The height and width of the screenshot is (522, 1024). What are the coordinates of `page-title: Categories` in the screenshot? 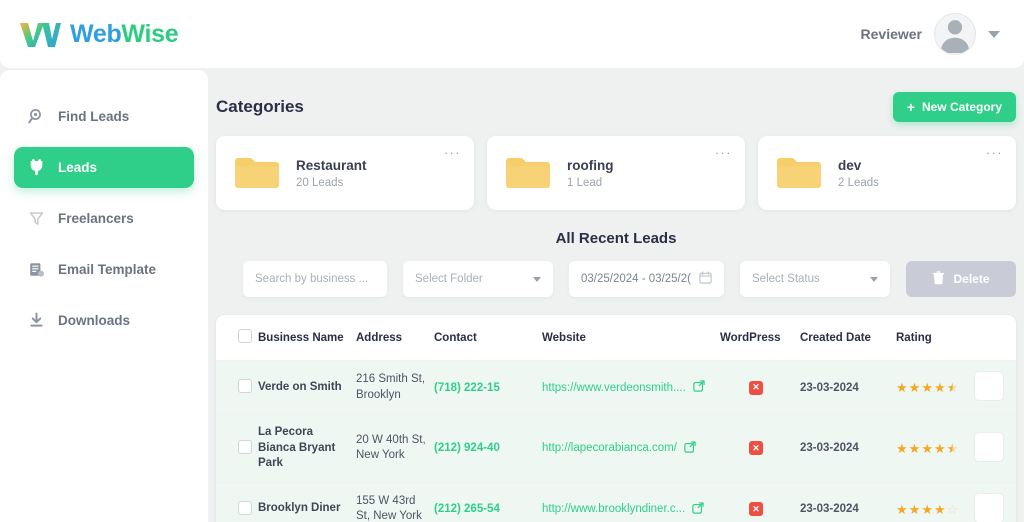 It's located at (260, 106).